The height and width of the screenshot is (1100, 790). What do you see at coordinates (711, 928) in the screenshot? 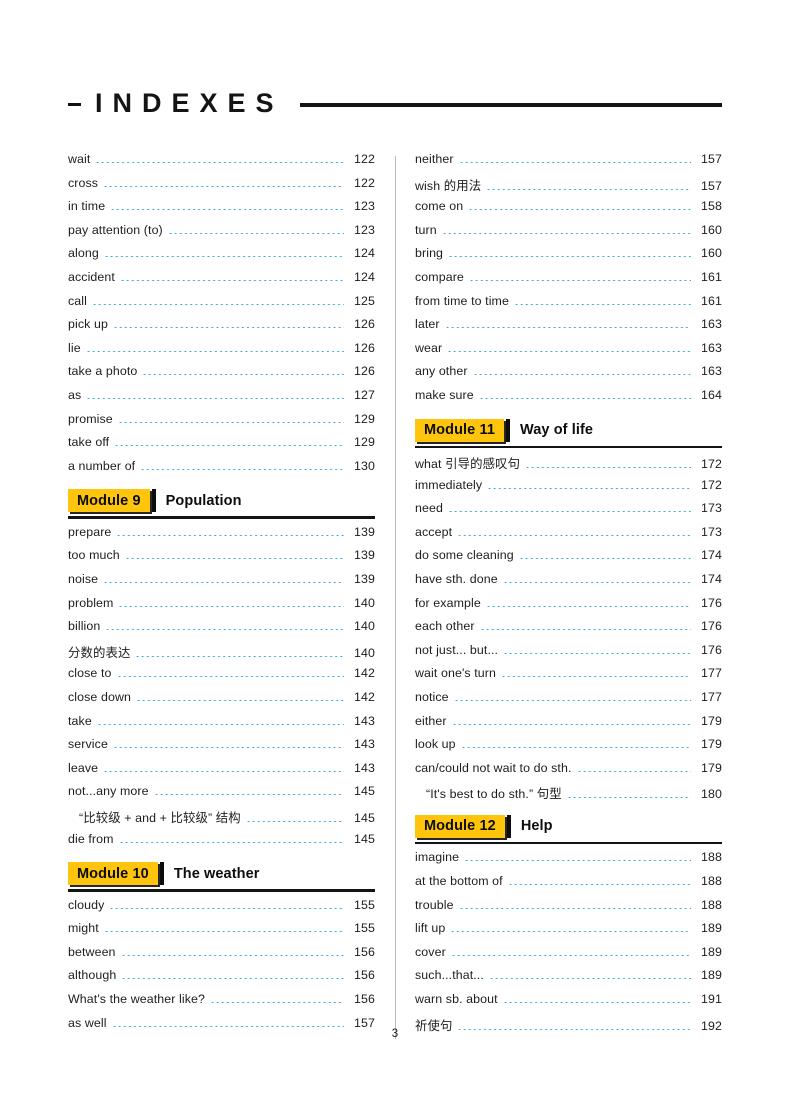
I see `index-entry-page: 189` at bounding box center [711, 928].